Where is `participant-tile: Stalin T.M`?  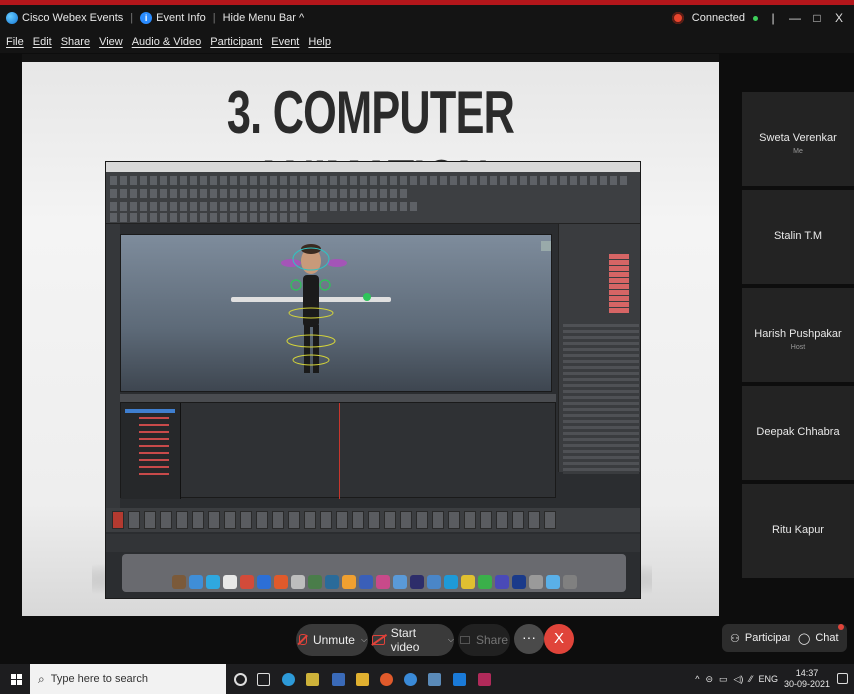 participant-tile: Stalin T.M is located at coordinates (798, 237).